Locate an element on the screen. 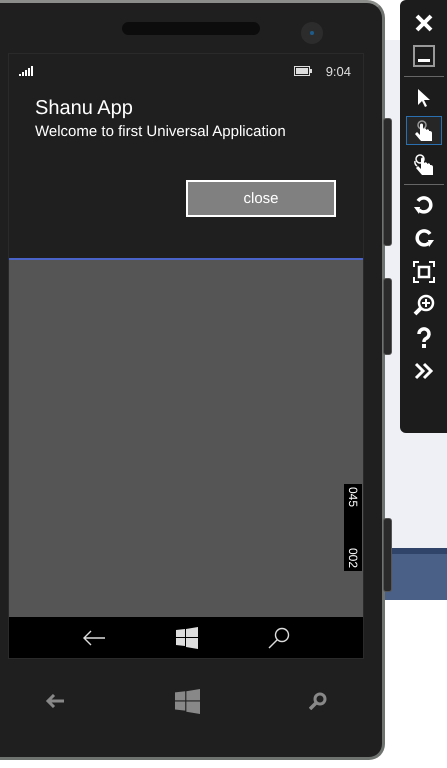 The height and width of the screenshot is (768, 447). app-title: Shanu App is located at coordinates (84, 108).